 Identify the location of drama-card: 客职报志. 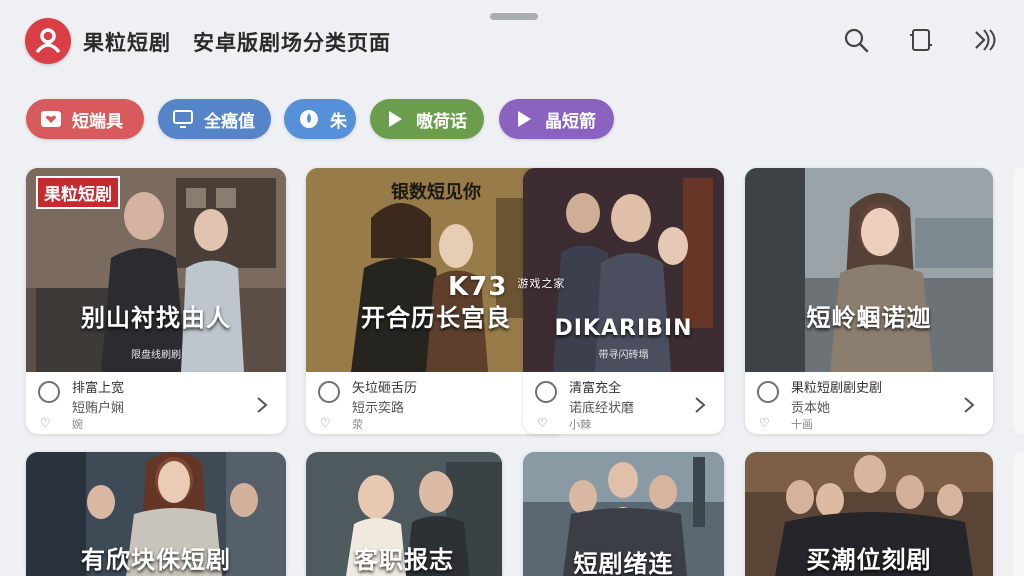
(404, 514).